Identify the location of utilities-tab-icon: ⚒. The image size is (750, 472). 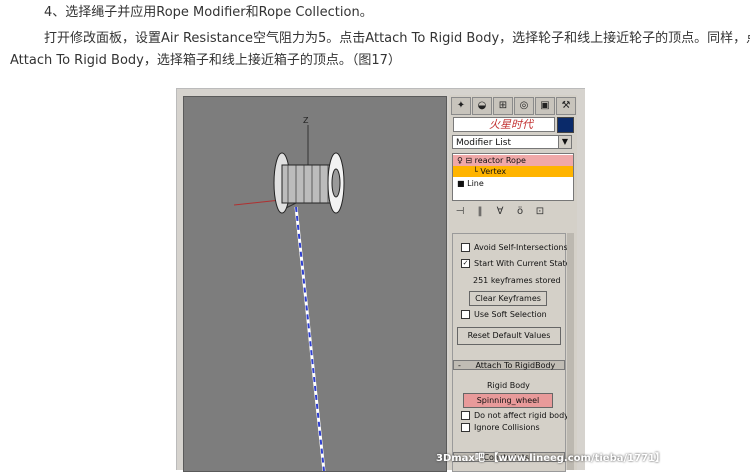
(566, 106).